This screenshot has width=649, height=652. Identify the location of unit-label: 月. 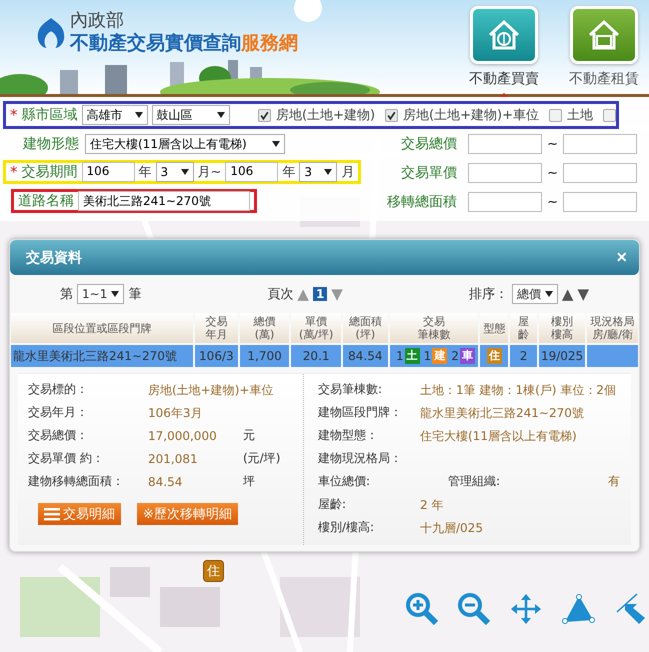
(347, 172).